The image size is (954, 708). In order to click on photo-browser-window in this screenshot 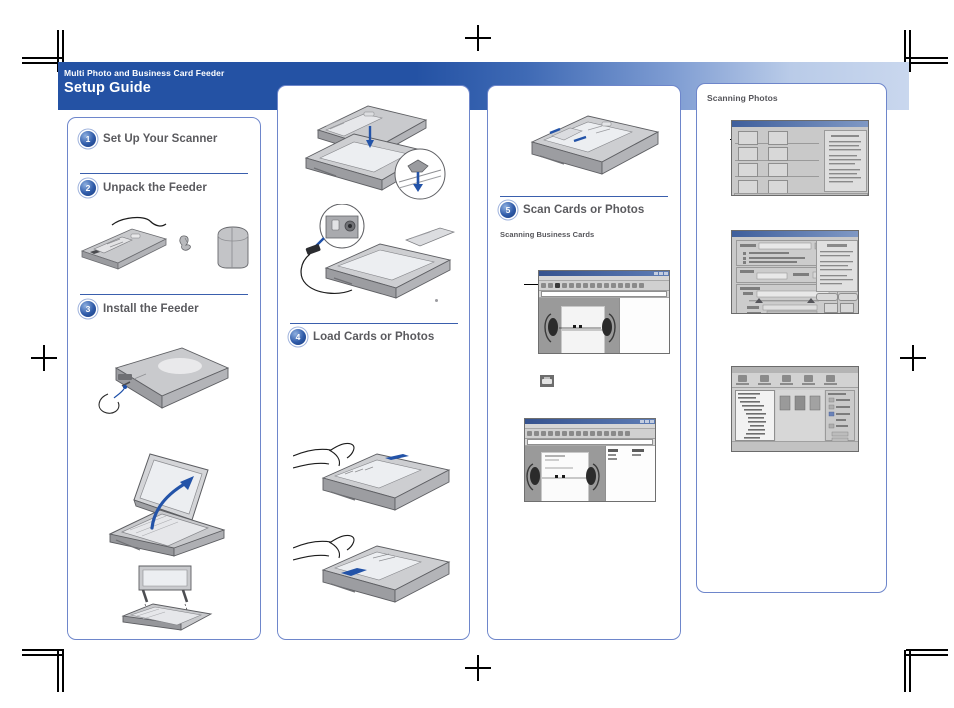, I will do `click(795, 409)`.